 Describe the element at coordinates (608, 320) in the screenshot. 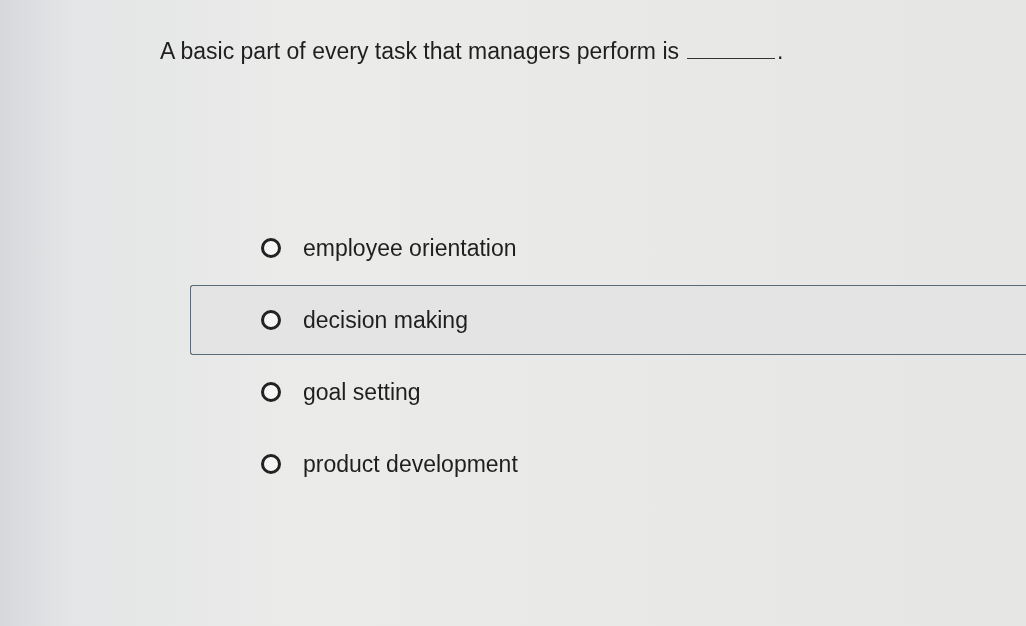

I see `option-highlight: decision making` at that location.